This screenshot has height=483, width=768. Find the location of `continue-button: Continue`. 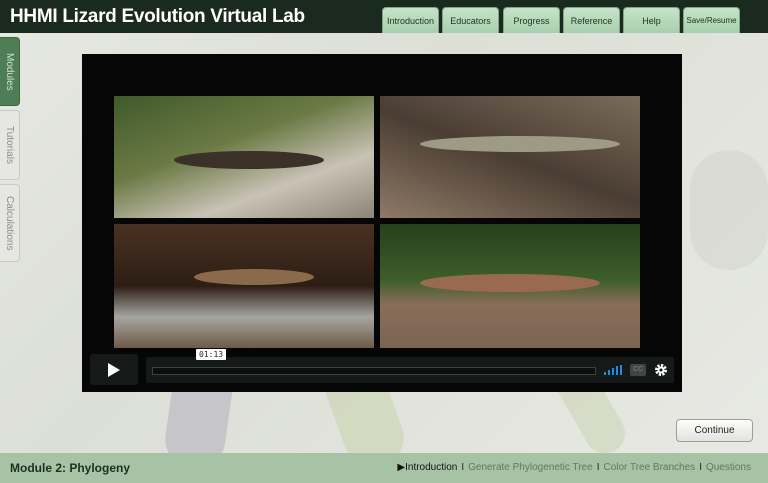

continue-button: Continue is located at coordinates (714, 430).